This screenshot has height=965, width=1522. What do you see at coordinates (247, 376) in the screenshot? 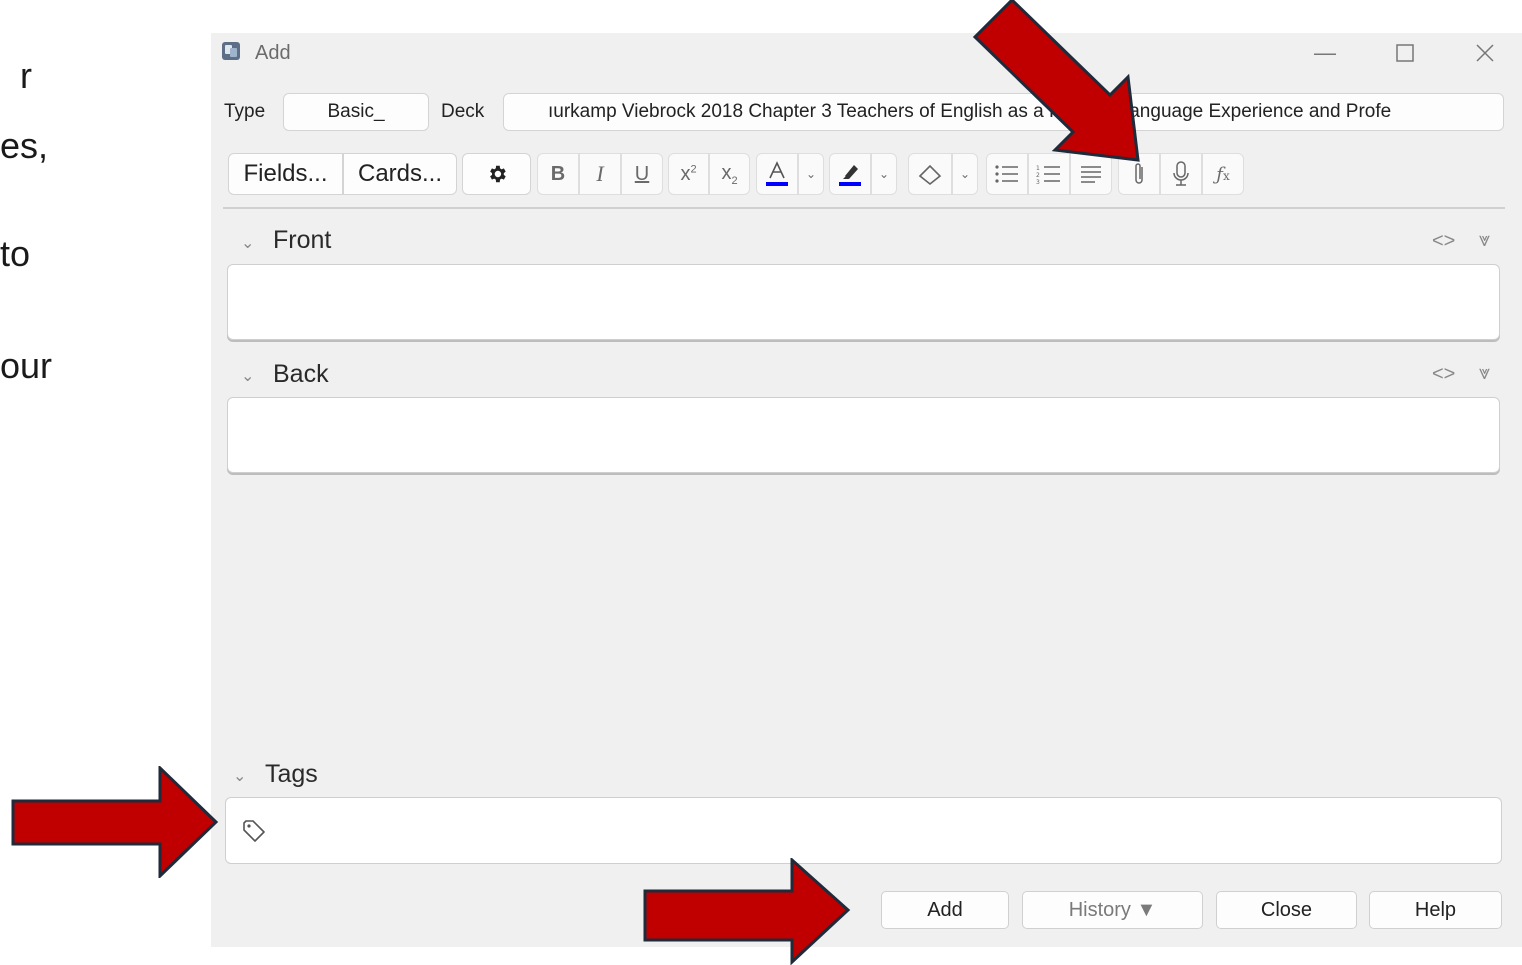
I see `collapse-back-icon: ⌄` at bounding box center [247, 376].